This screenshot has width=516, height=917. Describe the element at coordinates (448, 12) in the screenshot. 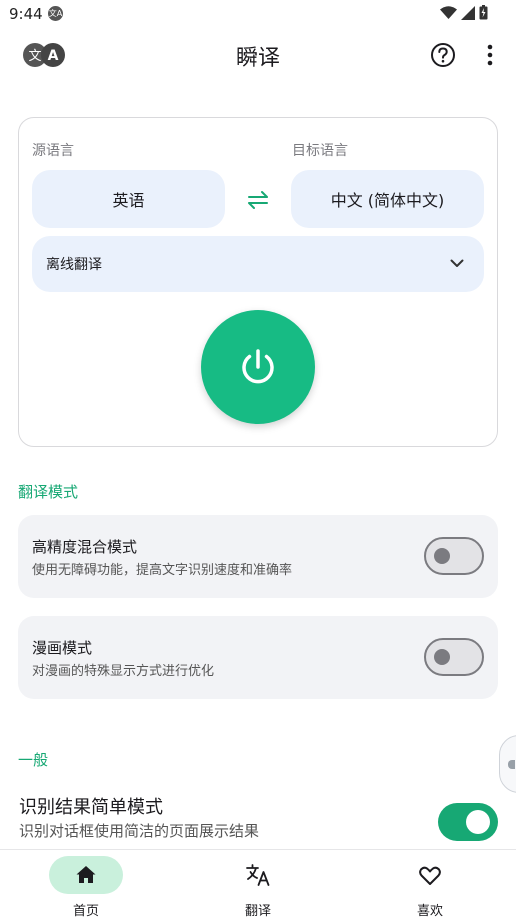

I see `wifi-icon` at that location.